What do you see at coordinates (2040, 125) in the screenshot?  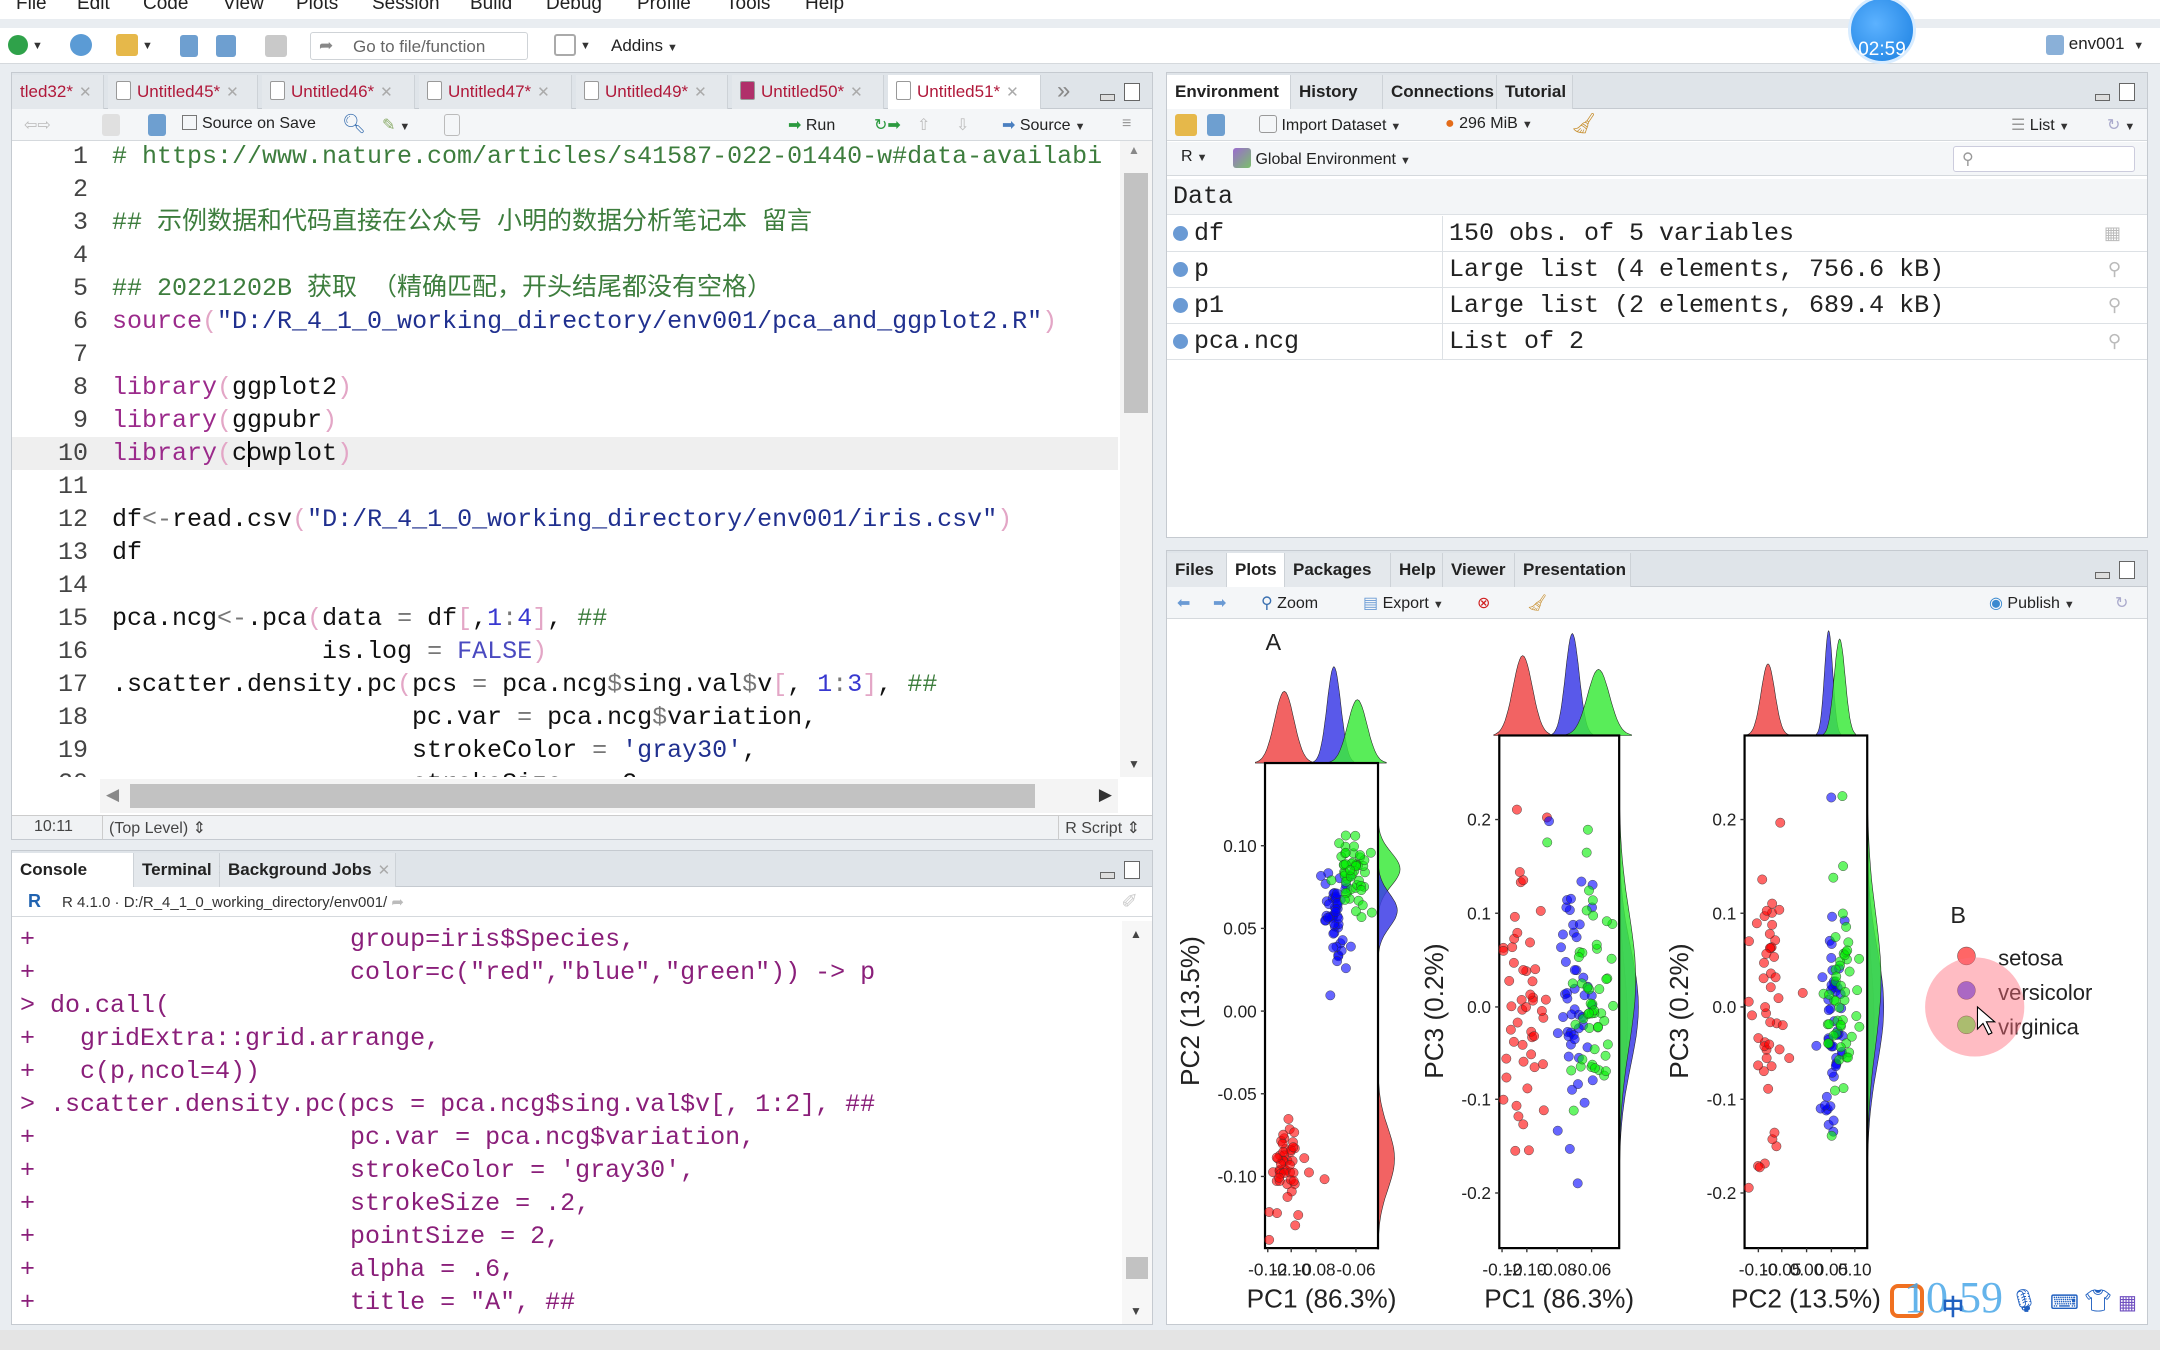 I see `view-mode-button: ☰ List ▼` at bounding box center [2040, 125].